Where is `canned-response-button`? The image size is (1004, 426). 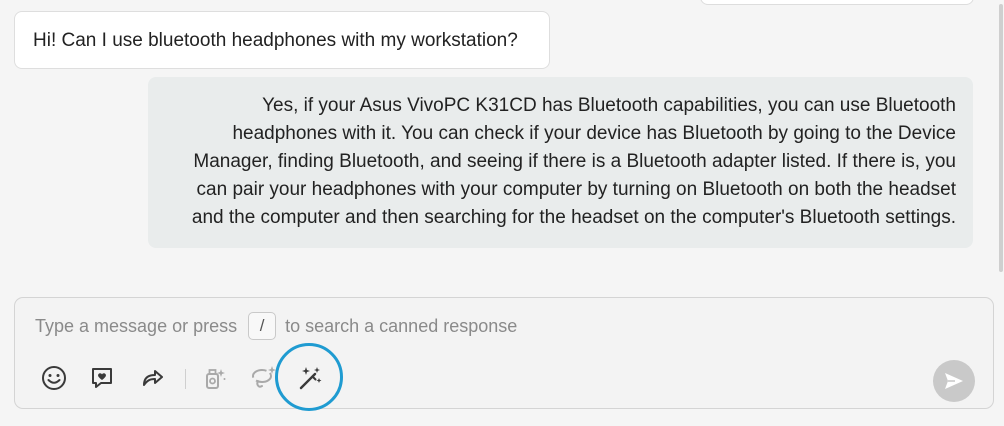
canned-response-button is located at coordinates (102, 378).